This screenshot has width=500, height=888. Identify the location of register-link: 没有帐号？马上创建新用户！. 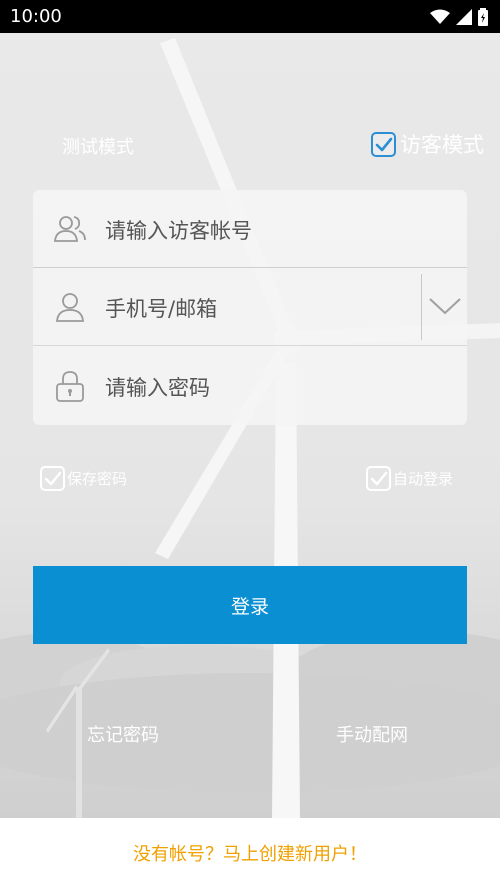
(250, 853).